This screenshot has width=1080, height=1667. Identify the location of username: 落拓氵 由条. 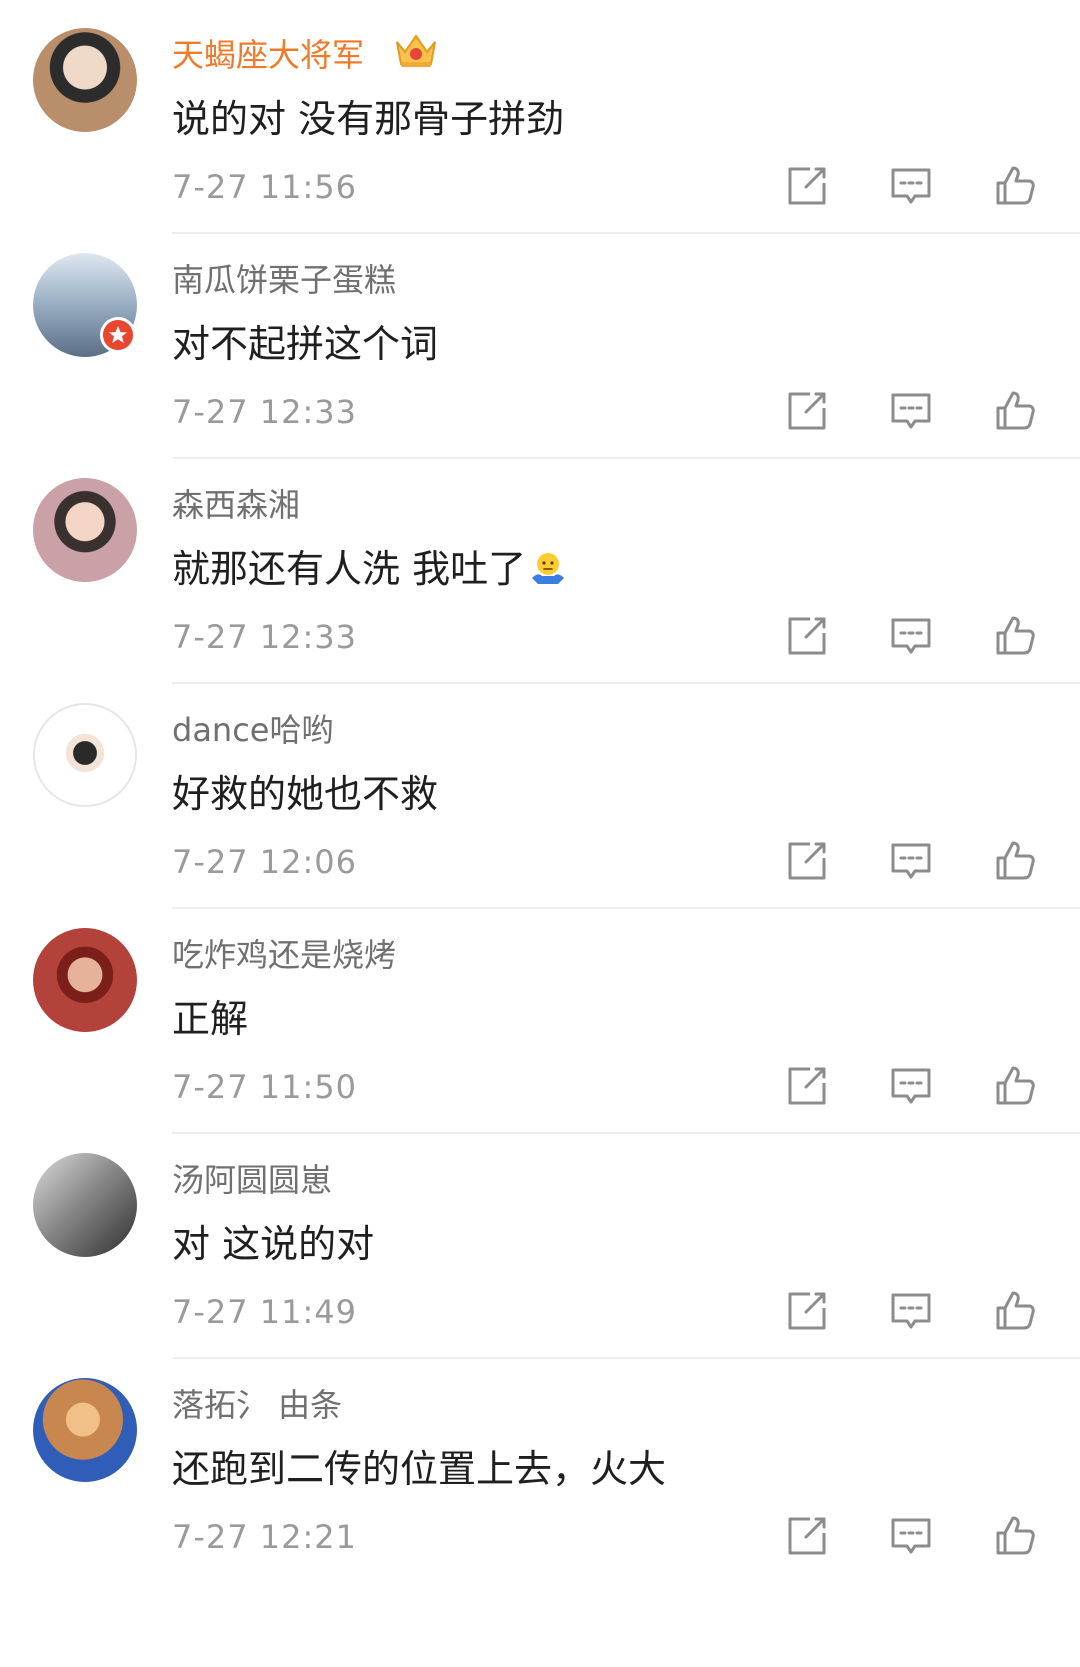
(257, 1403).